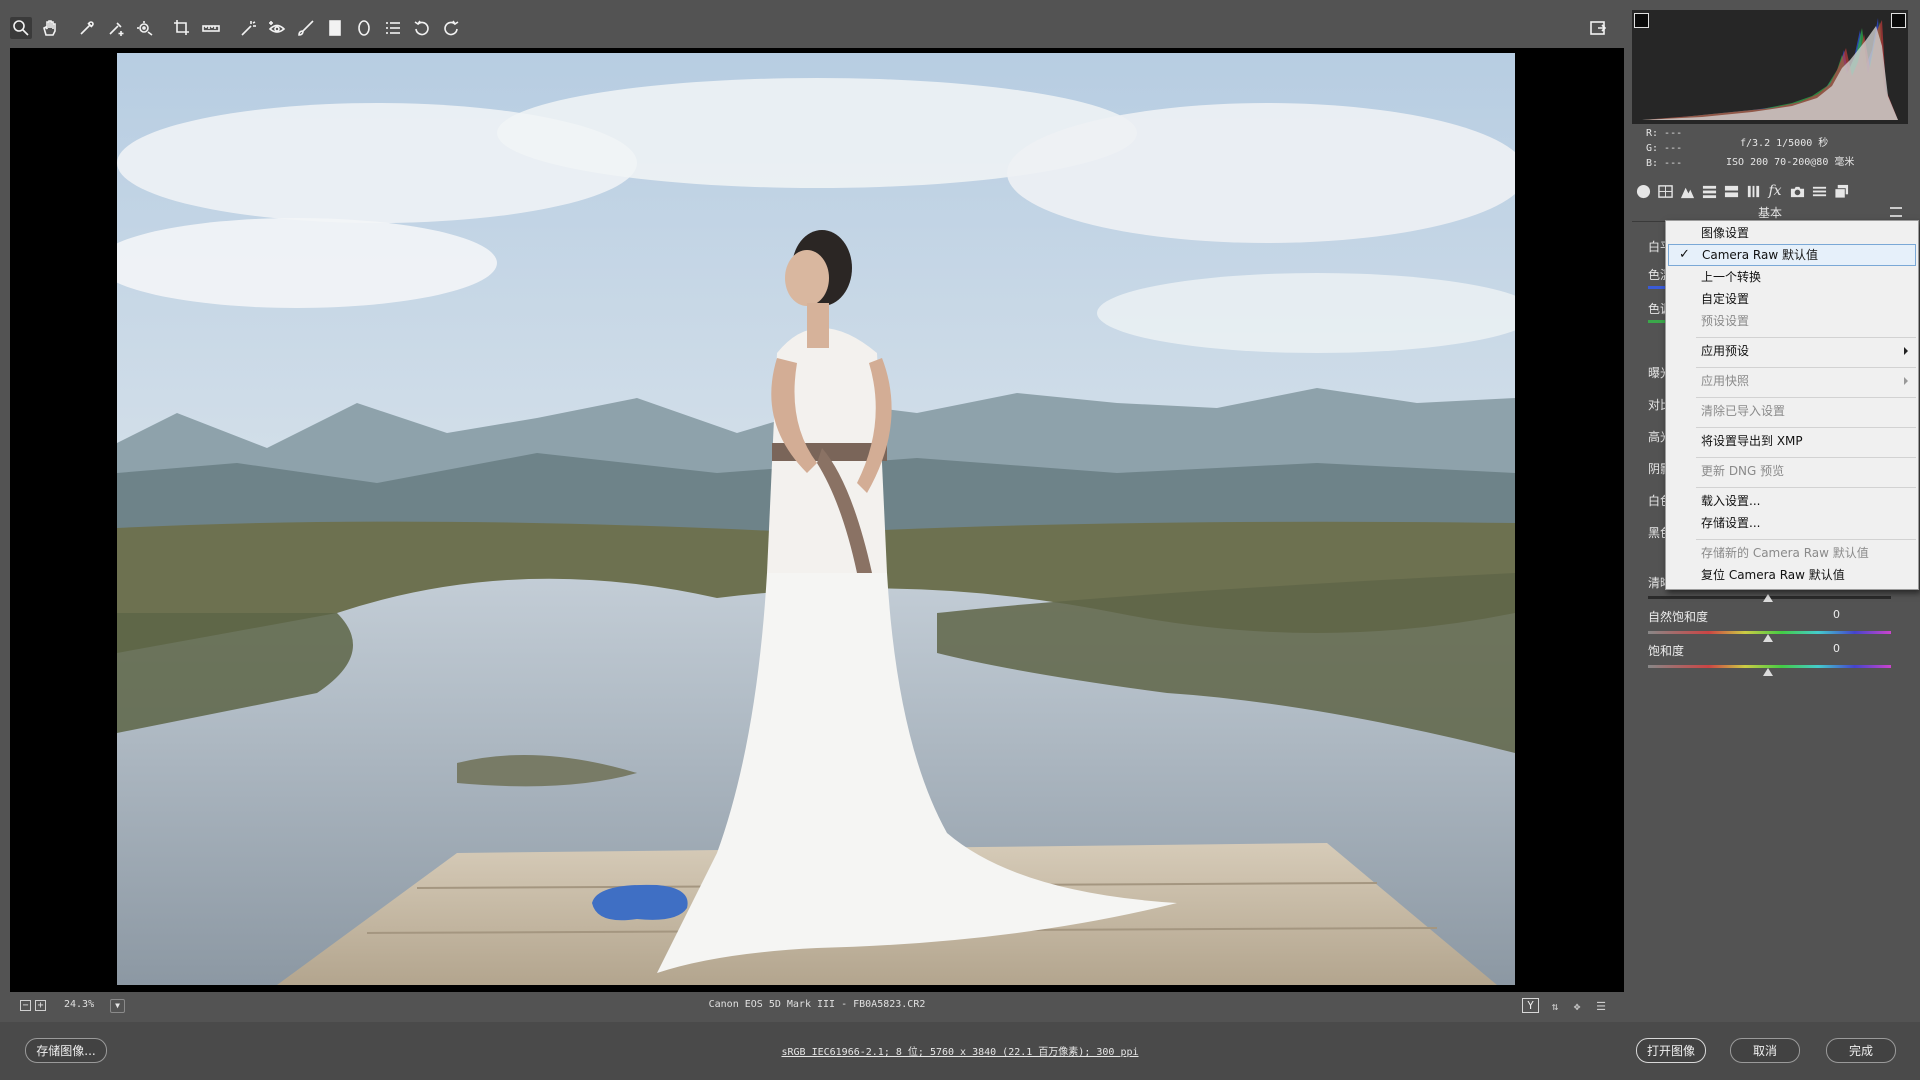 This screenshot has width=1920, height=1080. I want to click on lens-icon, so click(1753, 191).